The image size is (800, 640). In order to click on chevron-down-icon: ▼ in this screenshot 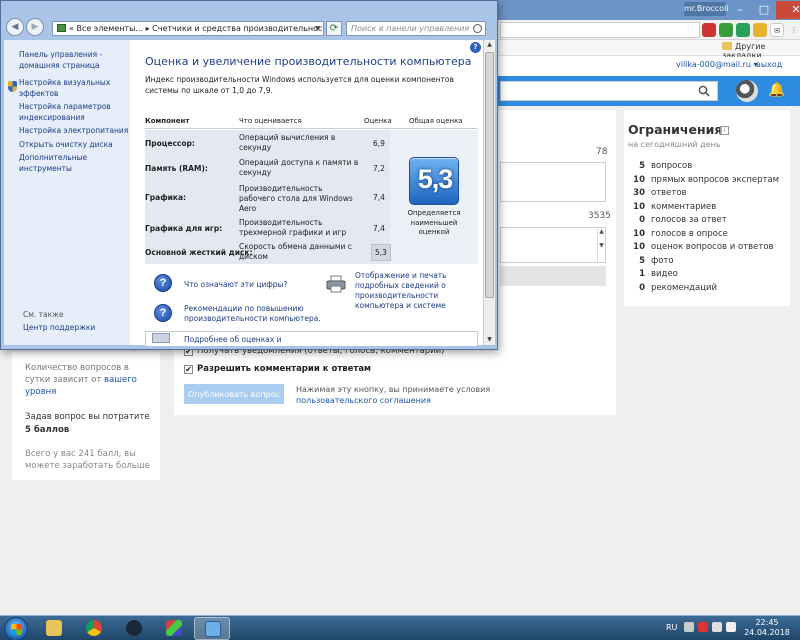, I will do `click(317, 28)`.